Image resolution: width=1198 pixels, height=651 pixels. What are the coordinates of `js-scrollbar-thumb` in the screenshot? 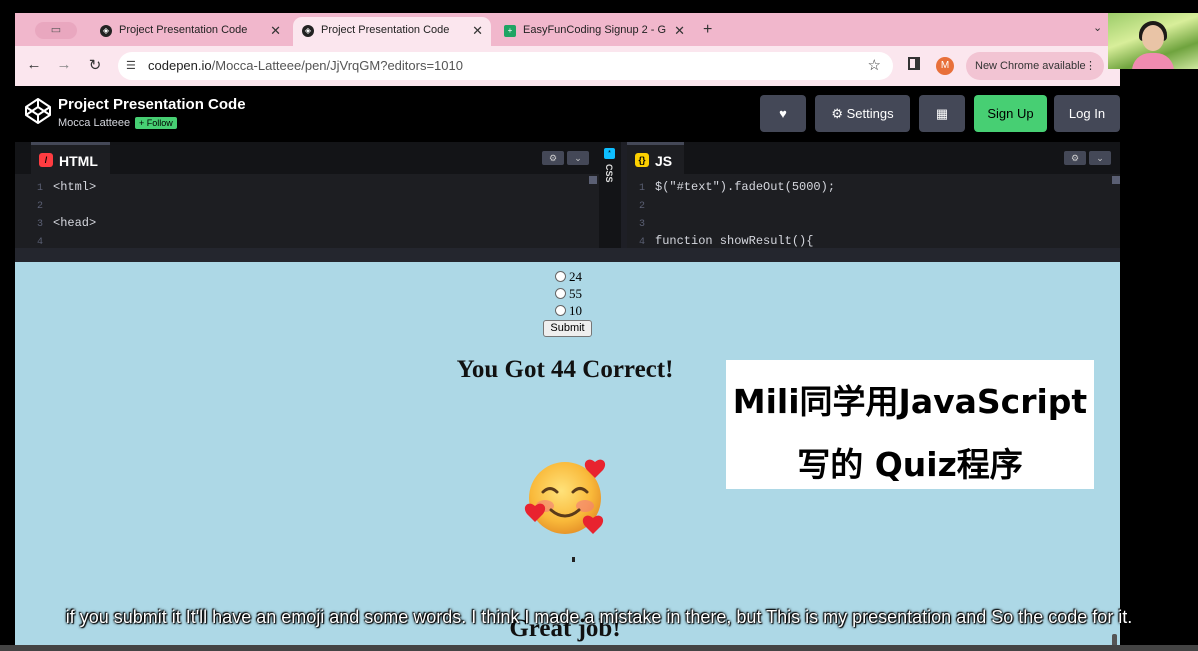 It's located at (1116, 180).